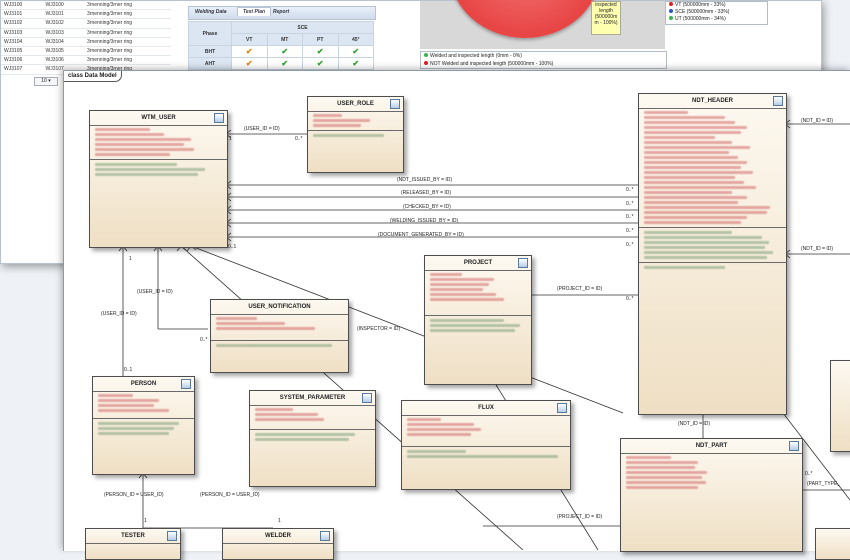 This screenshot has width=850, height=560. What do you see at coordinates (249, 39) in the screenshot?
I see `col-vt: VT` at bounding box center [249, 39].